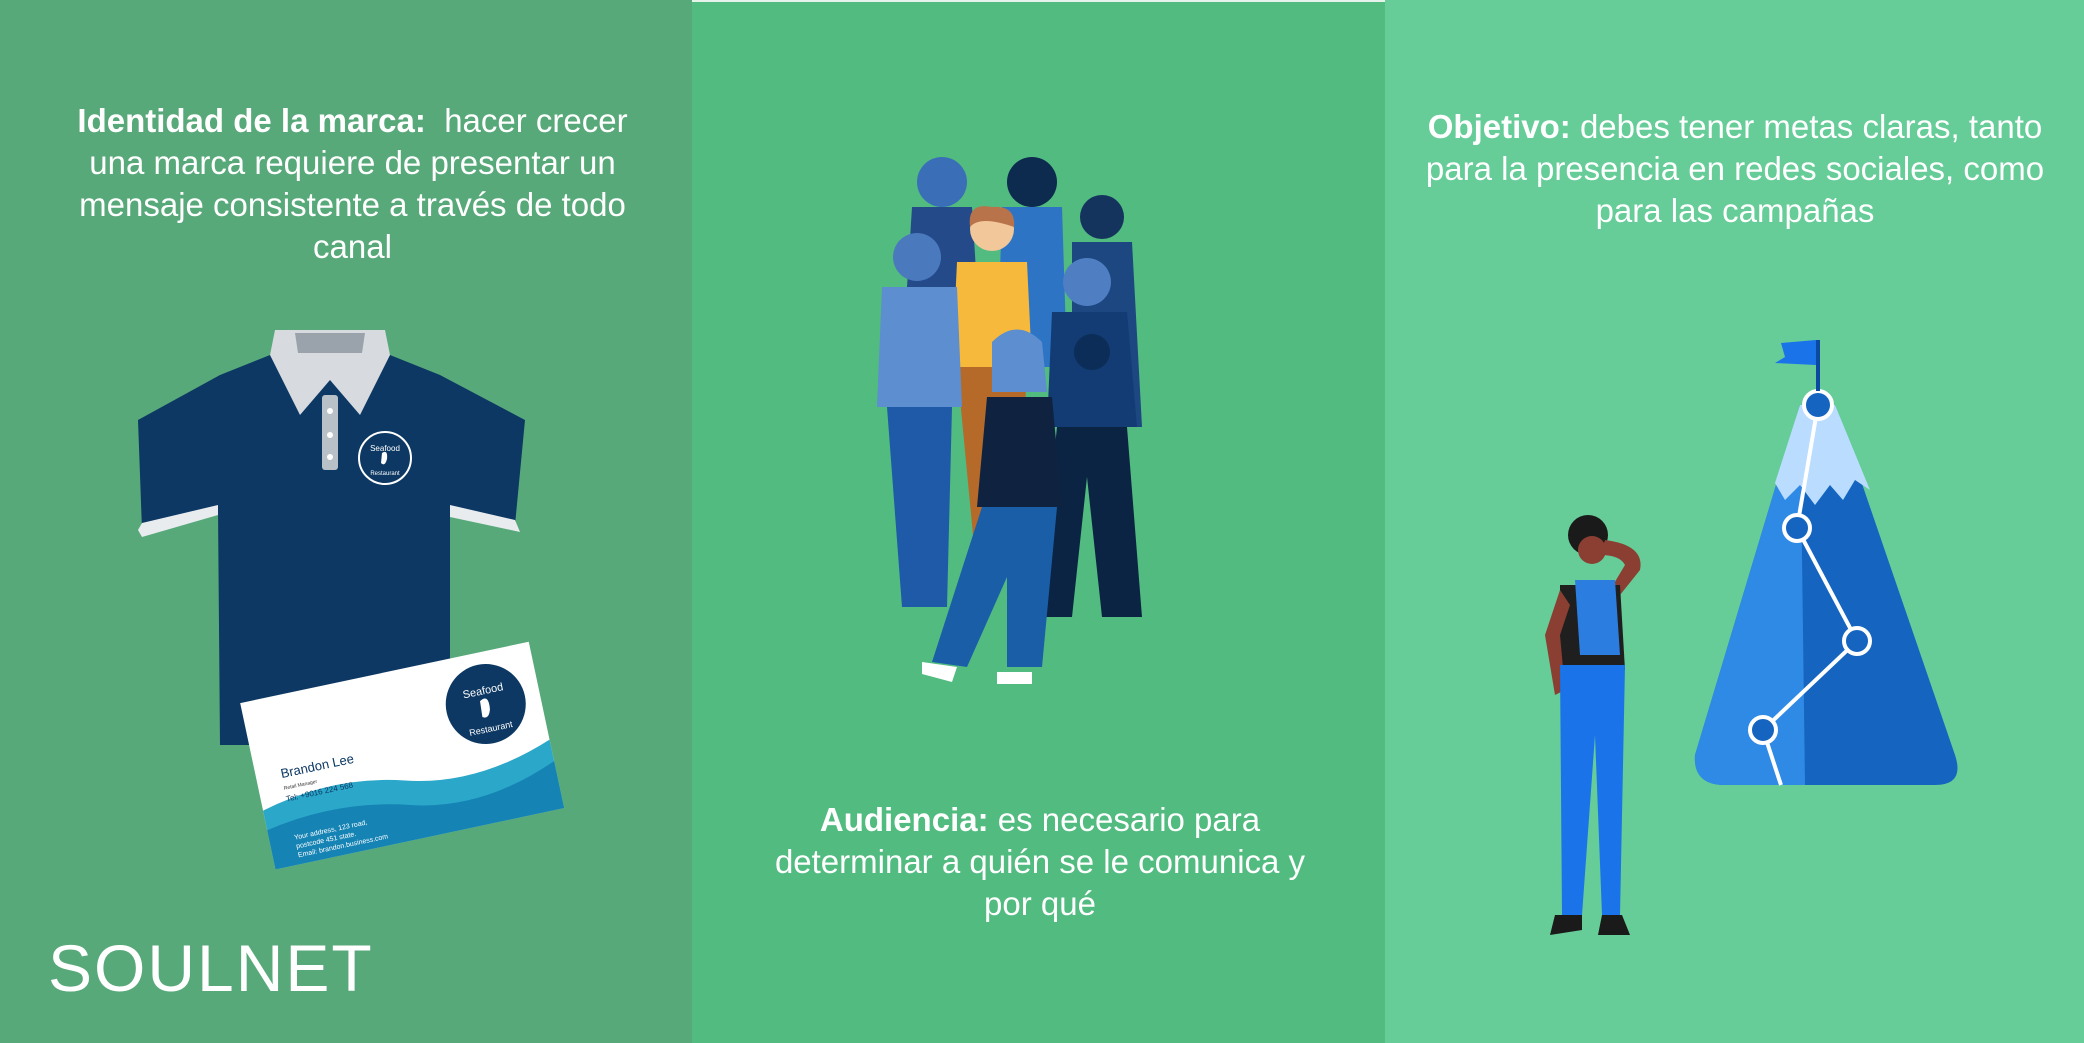 The height and width of the screenshot is (1043, 2084). Describe the element at coordinates (904, 819) in the screenshot. I see `audience-heading: Audiencia:` at that location.